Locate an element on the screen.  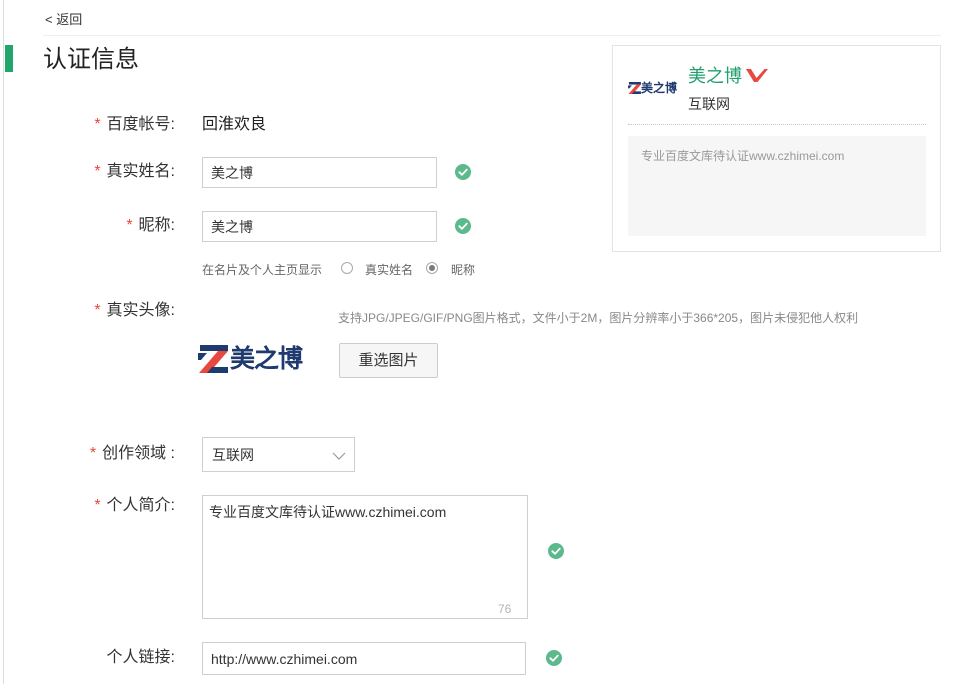
field-select-value: 互联网 is located at coordinates (233, 455).